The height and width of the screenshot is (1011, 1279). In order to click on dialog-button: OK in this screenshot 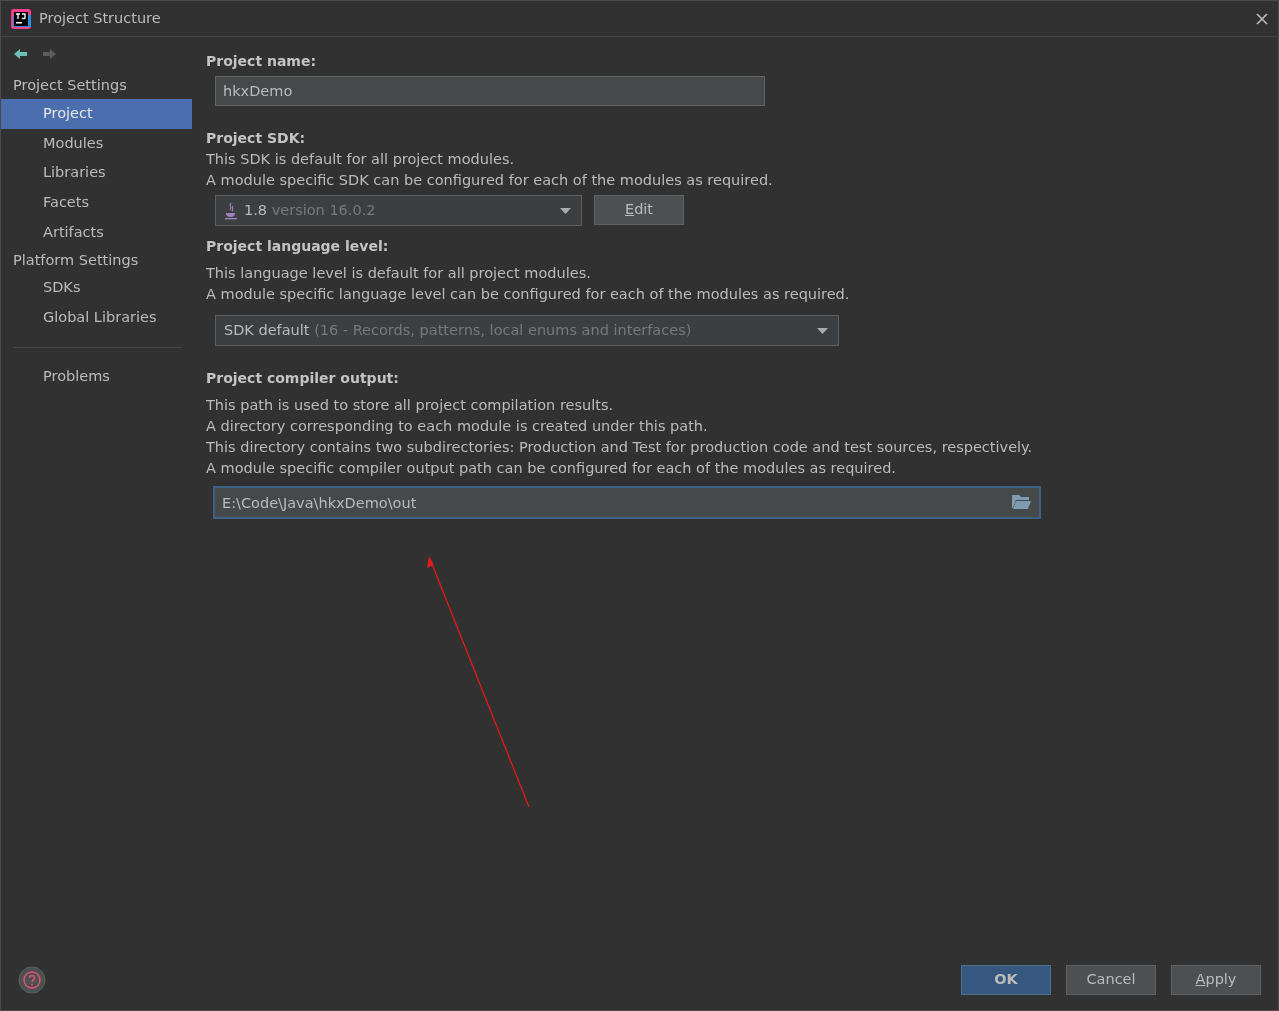, I will do `click(1006, 980)`.